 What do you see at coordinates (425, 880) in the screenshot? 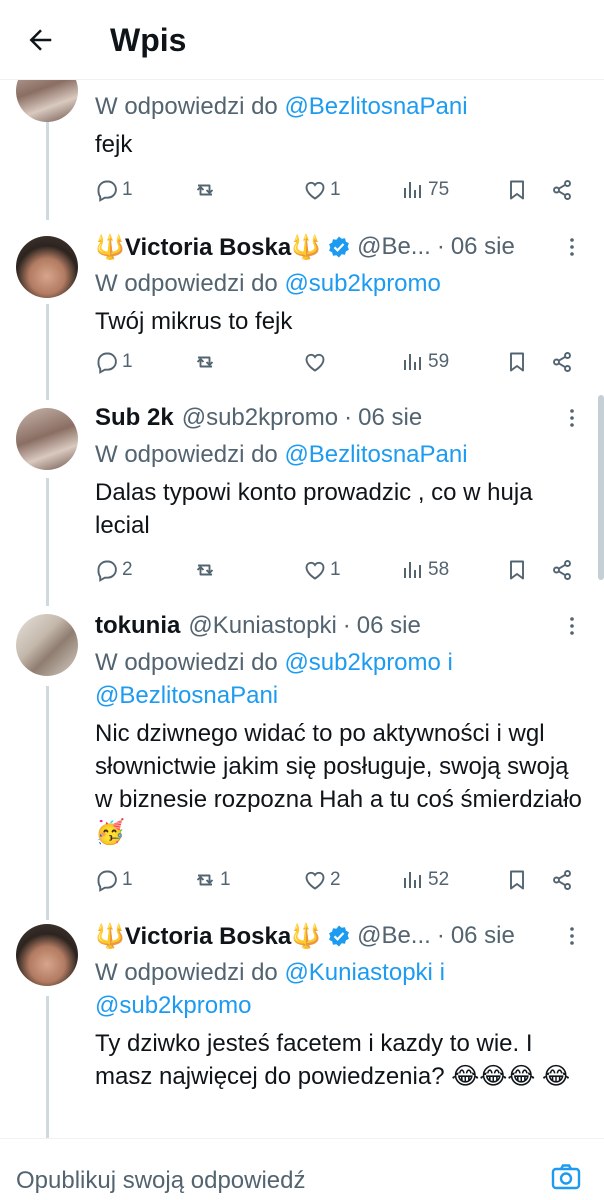
I see `views-button: 52` at bounding box center [425, 880].